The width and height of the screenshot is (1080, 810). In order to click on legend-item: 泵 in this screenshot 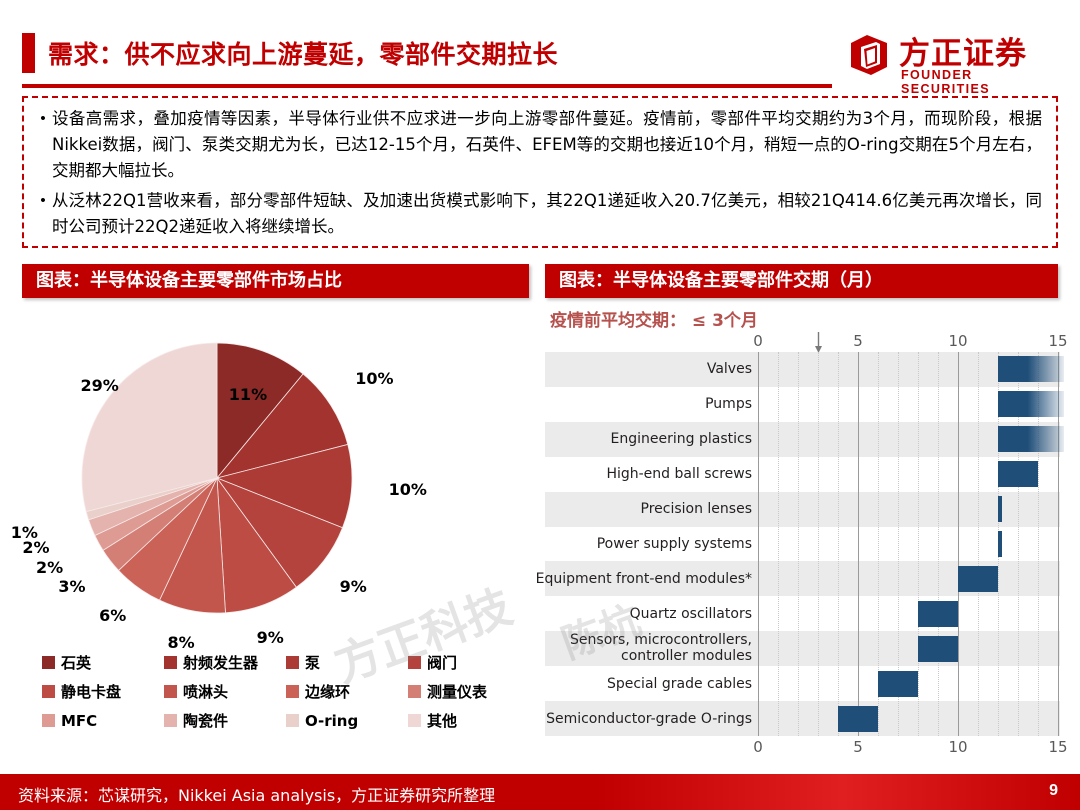, I will do `click(347, 662)`.